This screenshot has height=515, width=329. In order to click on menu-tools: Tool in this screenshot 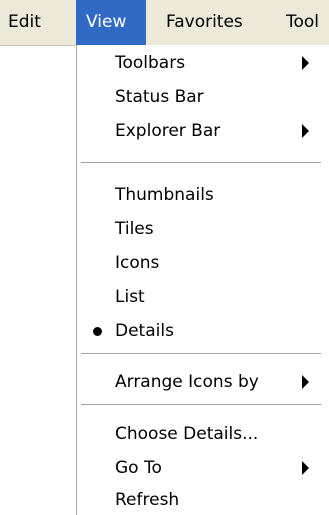, I will do `click(302, 22)`.